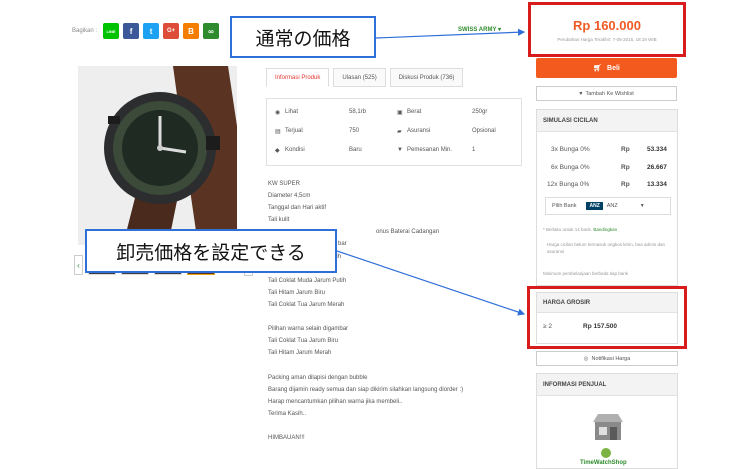  Describe the element at coordinates (594, 206) in the screenshot. I see `anz-logo: ANZ` at that location.